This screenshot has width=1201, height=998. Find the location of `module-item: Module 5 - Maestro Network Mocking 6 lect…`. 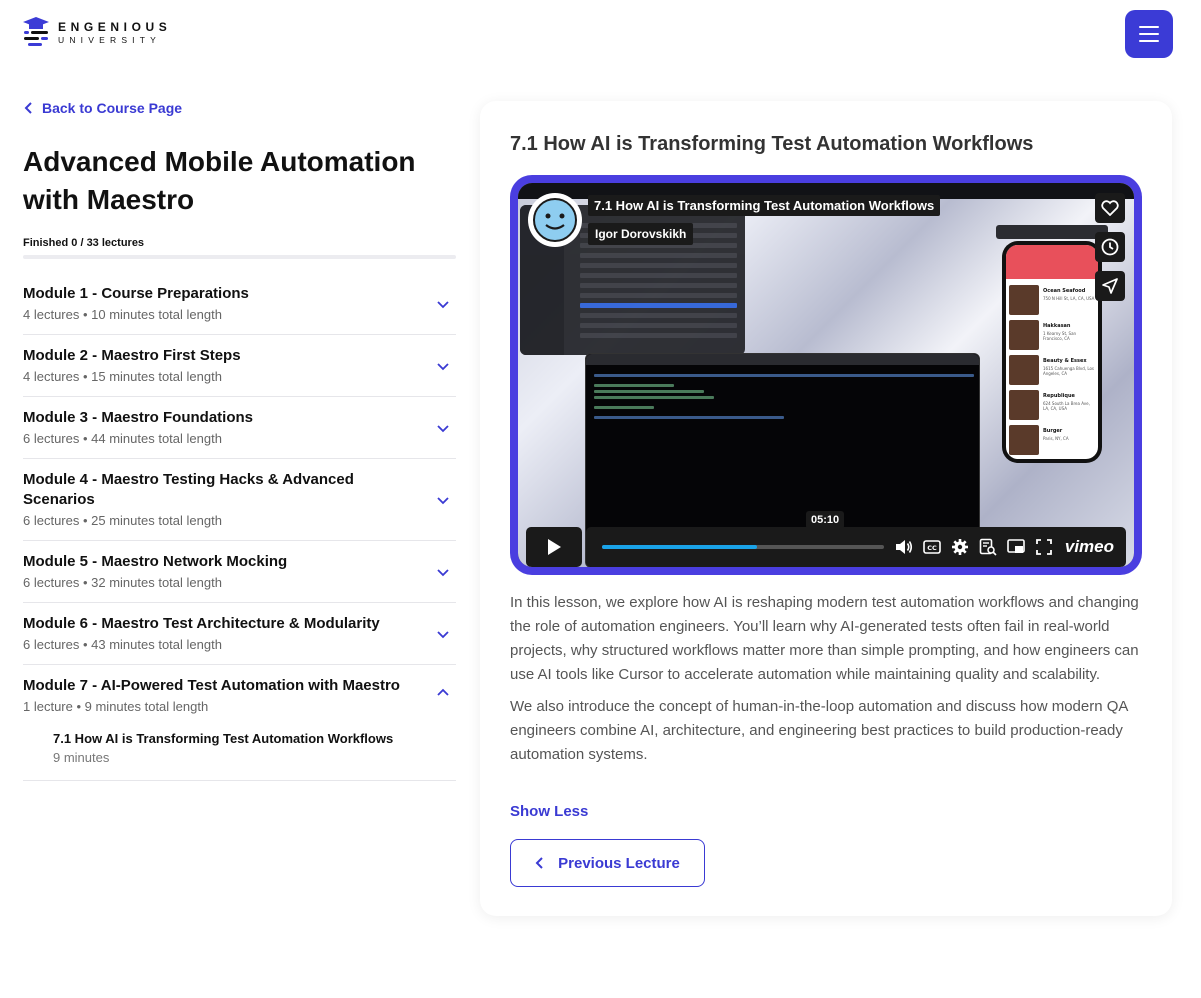

module-item: Module 5 - Maestro Network Mocking 6 lect… is located at coordinates (239, 572).